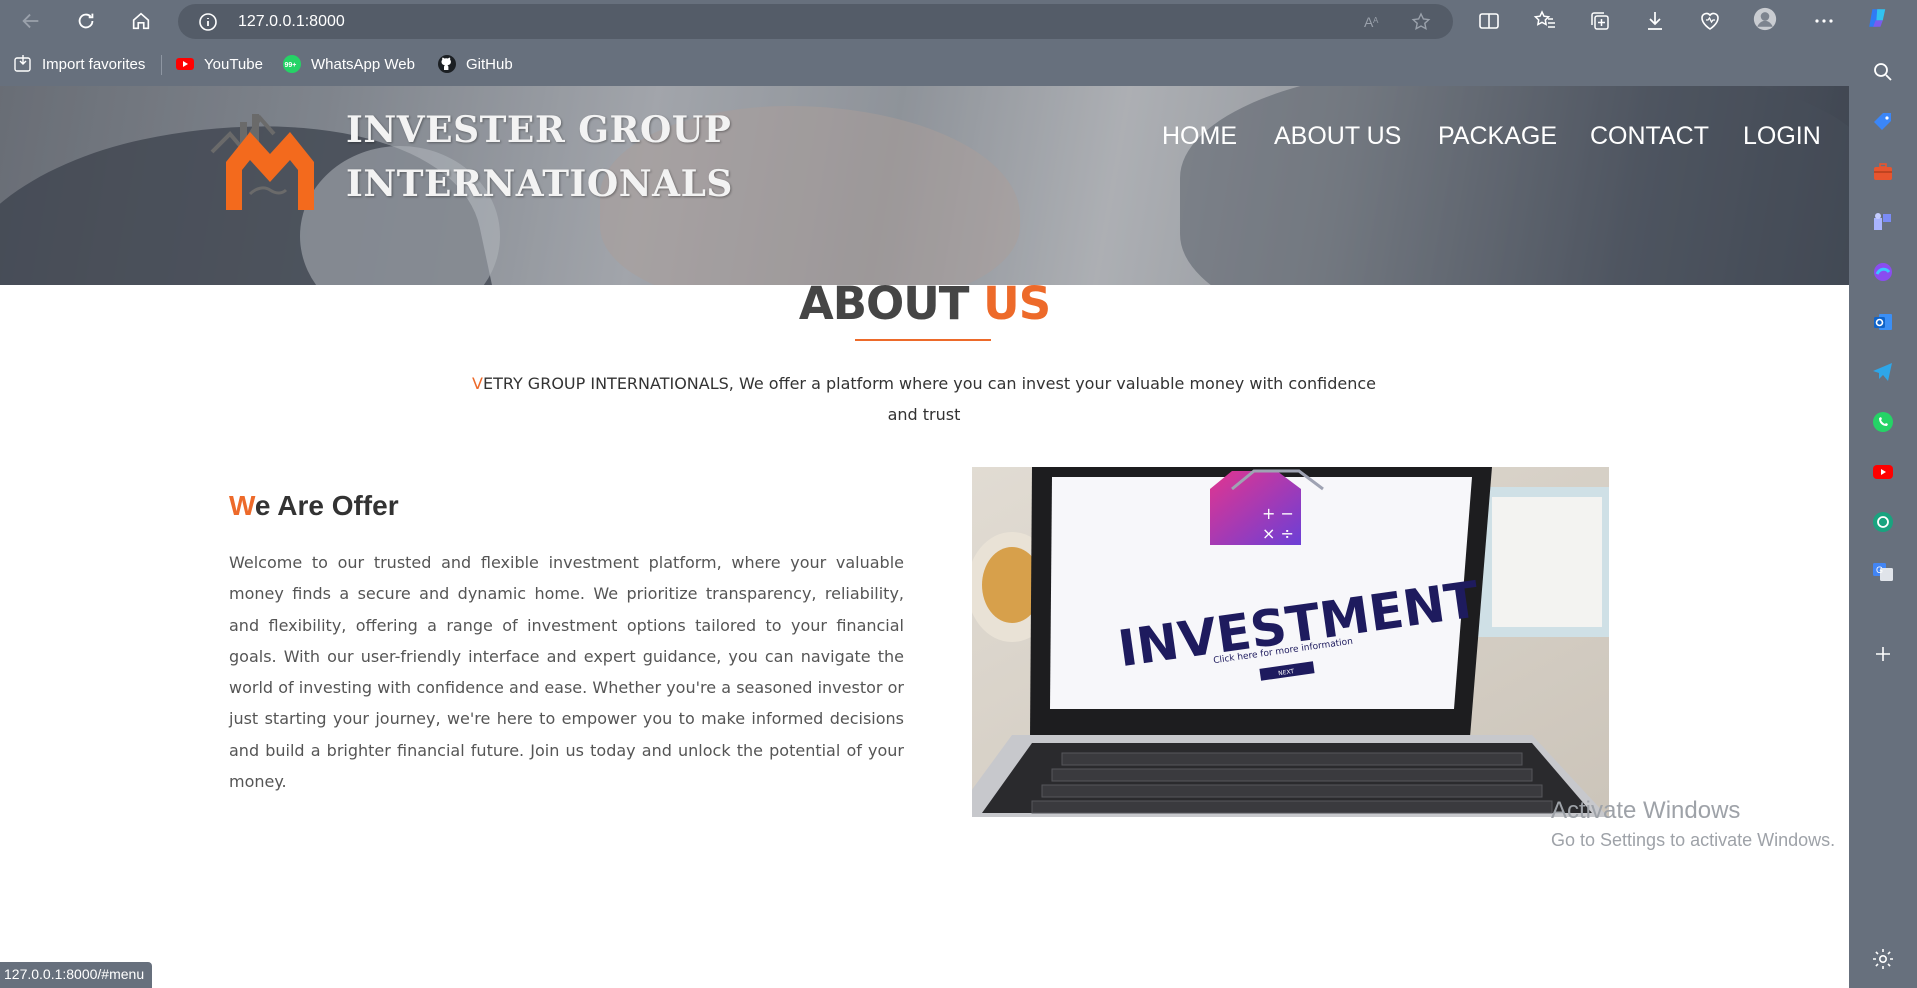 This screenshot has width=1917, height=988. Describe the element at coordinates (539, 130) in the screenshot. I see `brand-line-1: INVESTER GROUP` at that location.